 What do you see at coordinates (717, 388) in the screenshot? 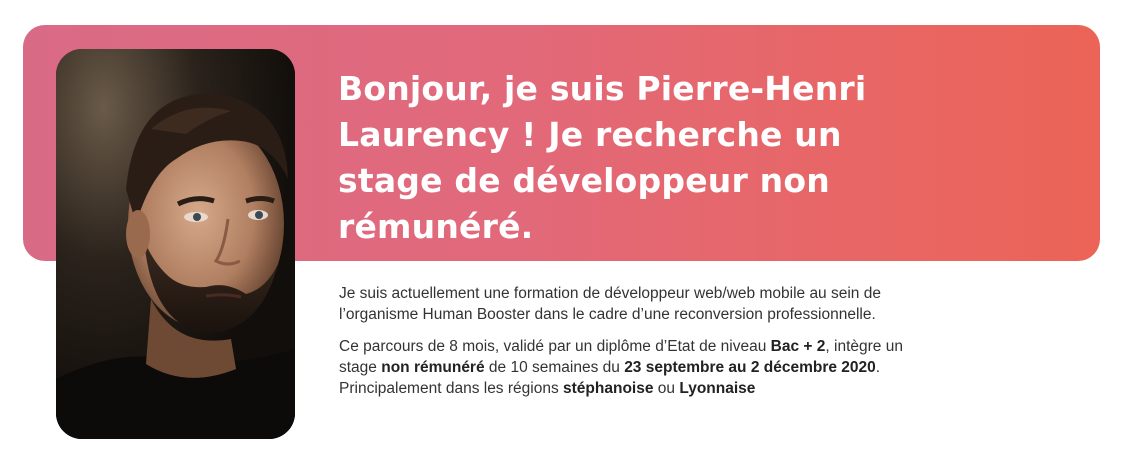
I see `region-lyon: Lyonnaise` at bounding box center [717, 388].